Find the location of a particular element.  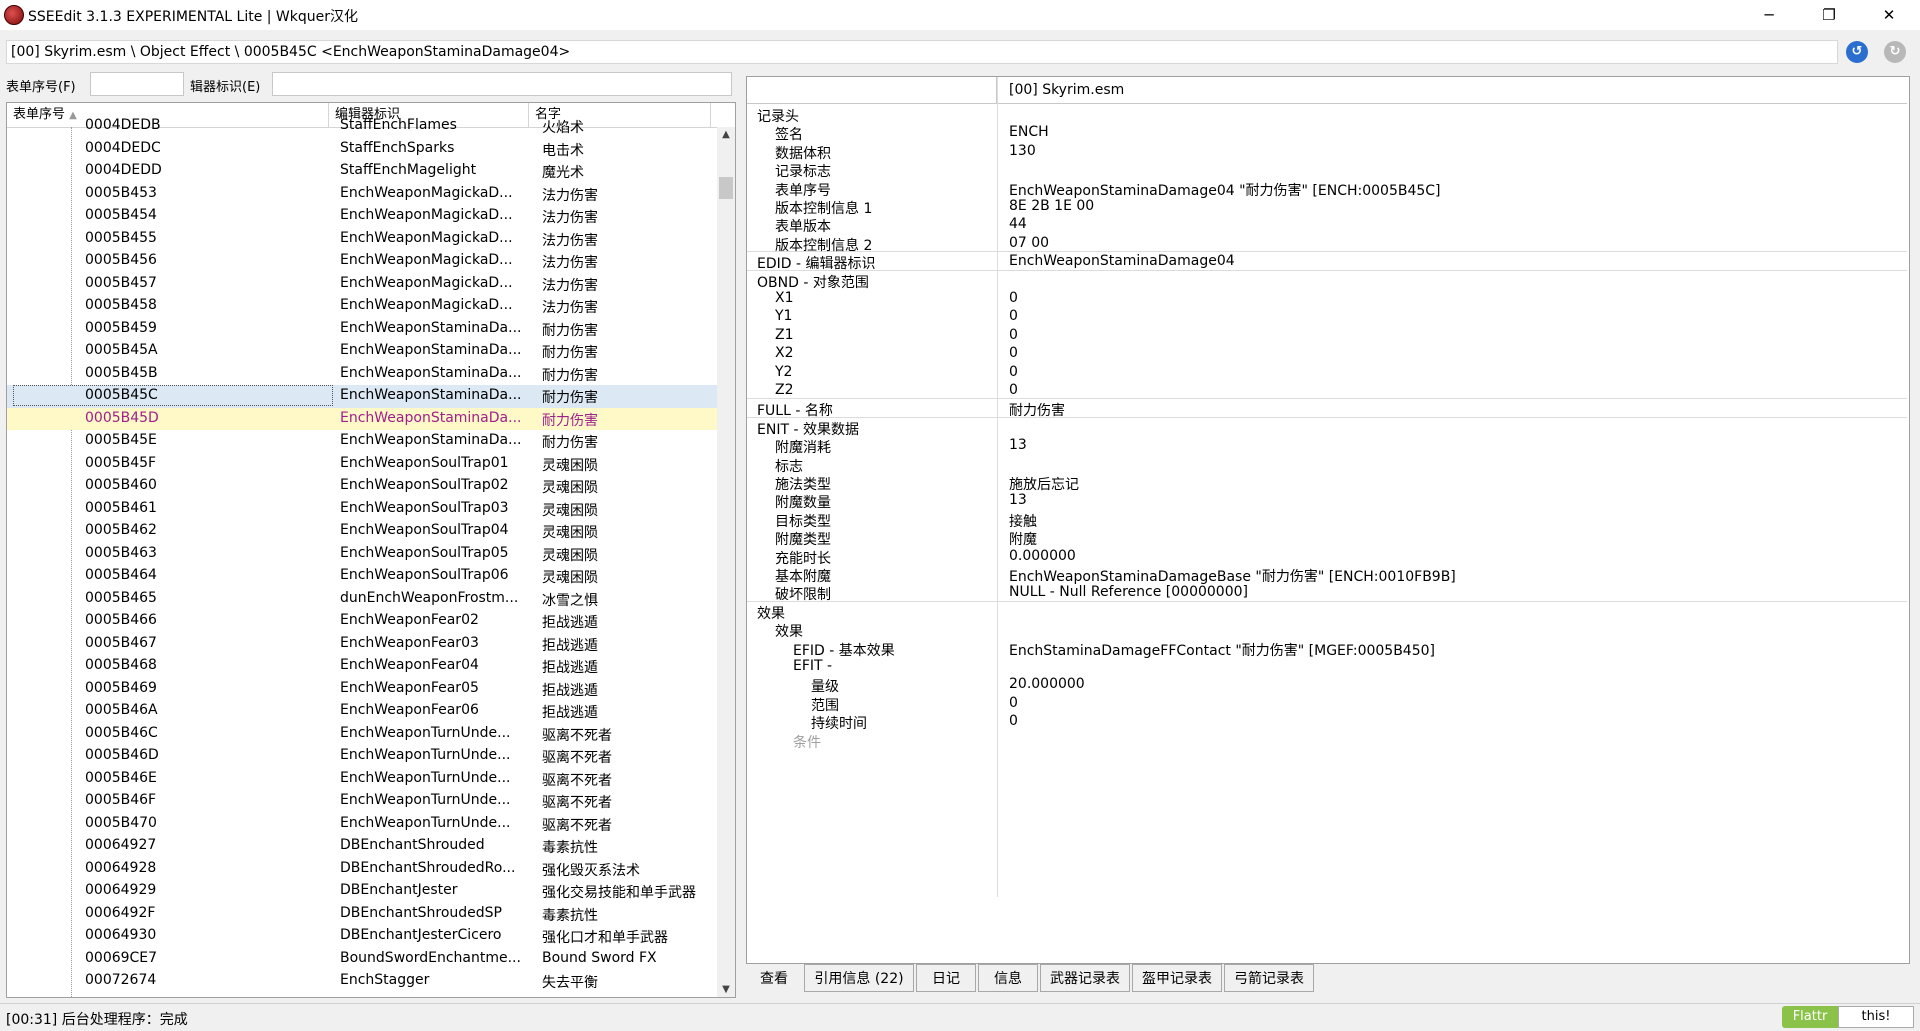

detail-row: 标志 is located at coordinates (1327, 464).